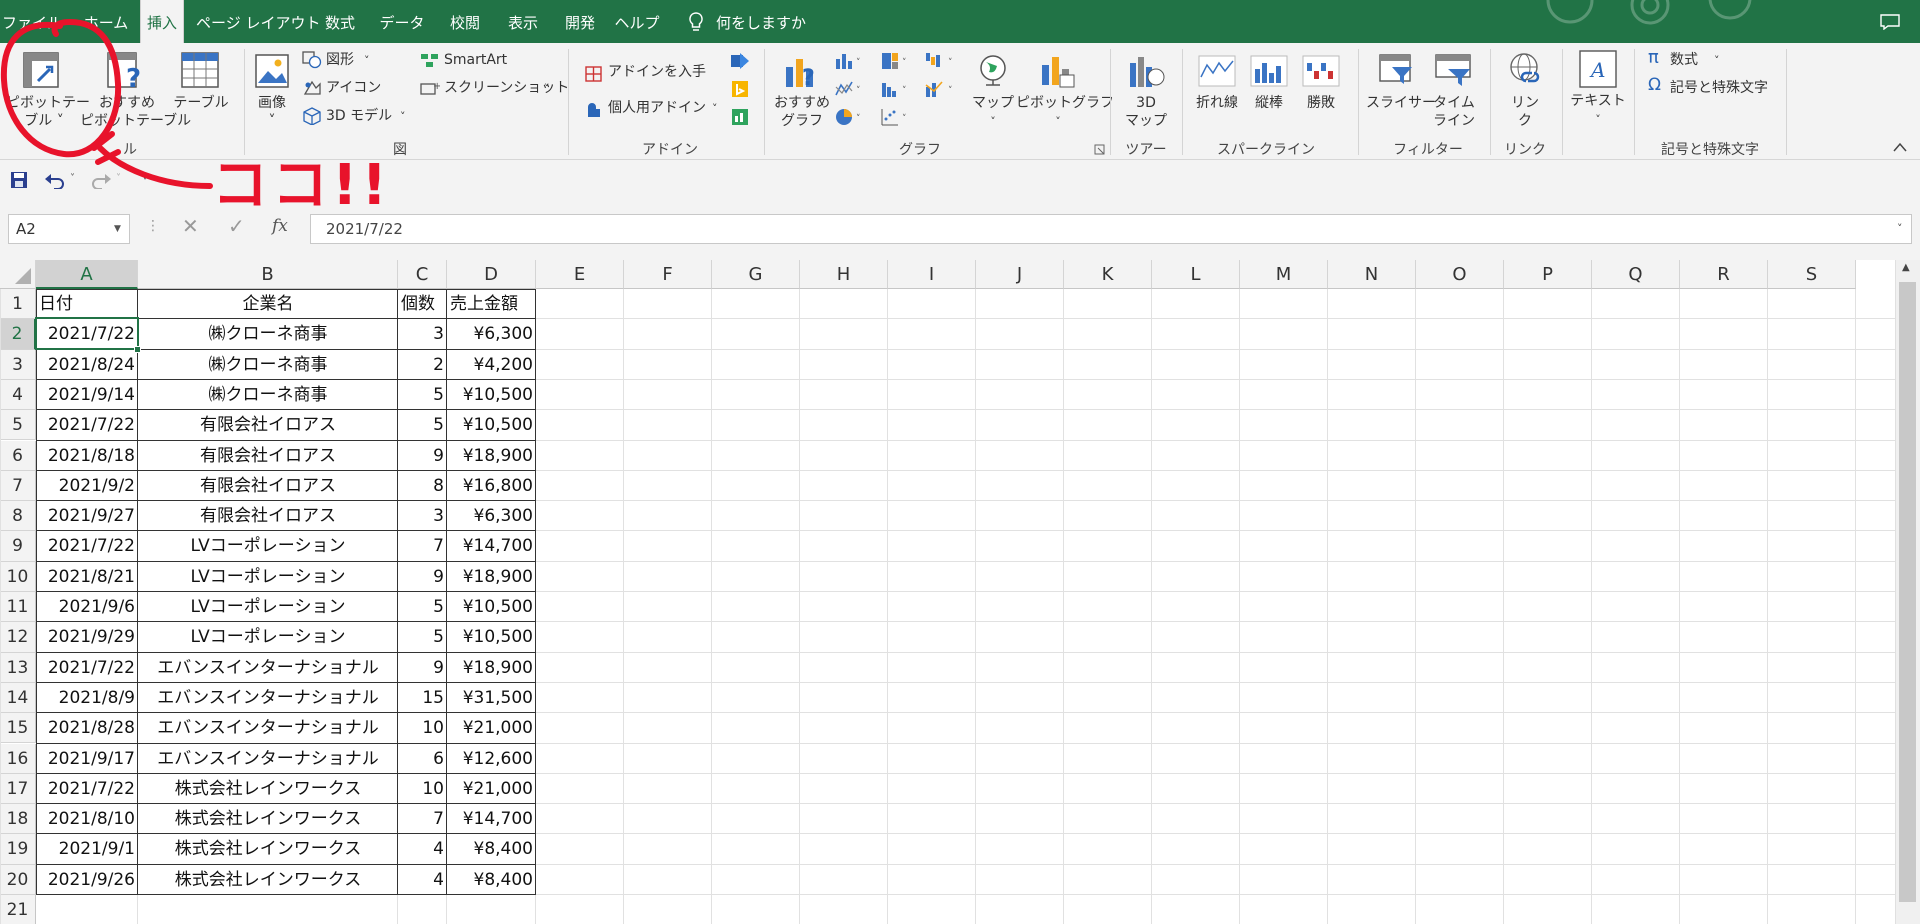 This screenshot has width=1920, height=924. What do you see at coordinates (491, 274) in the screenshot?
I see `column-header-D: D` at bounding box center [491, 274].